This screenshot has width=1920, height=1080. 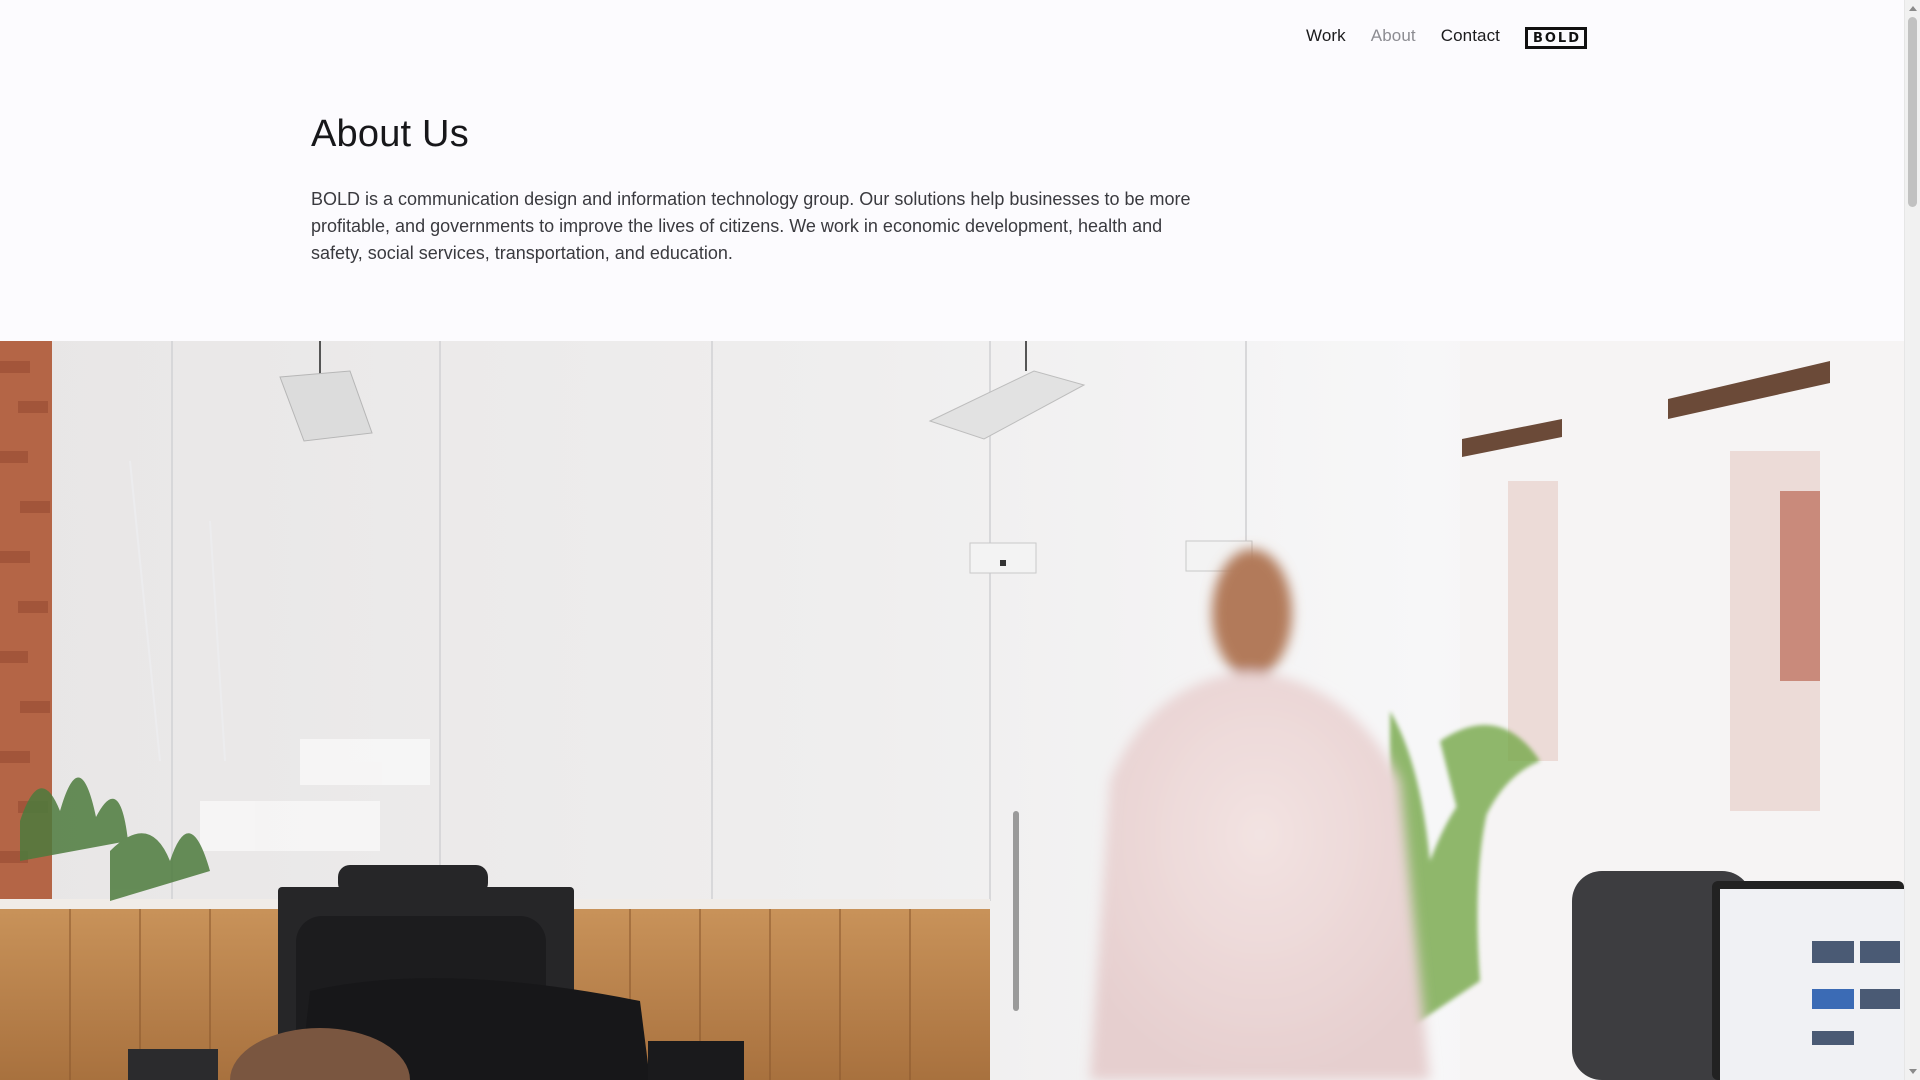 I want to click on bold-logo: BOLD, so click(x=1556, y=38).